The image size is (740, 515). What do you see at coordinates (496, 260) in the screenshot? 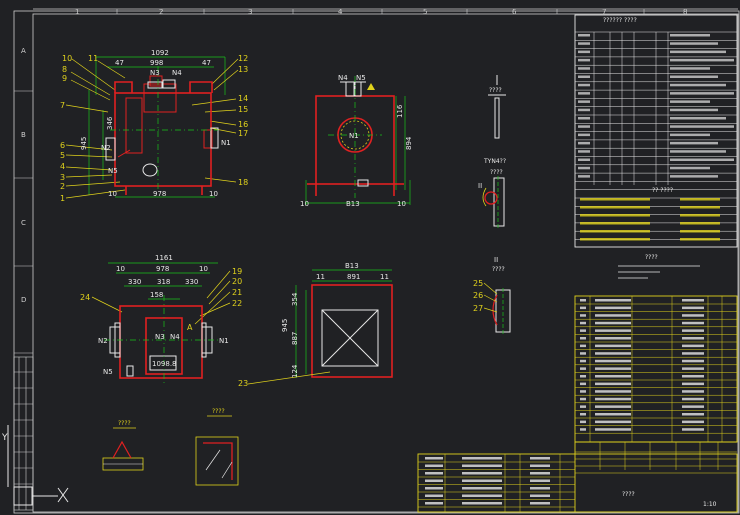
I see `detail-ii-label: II` at bounding box center [496, 260].